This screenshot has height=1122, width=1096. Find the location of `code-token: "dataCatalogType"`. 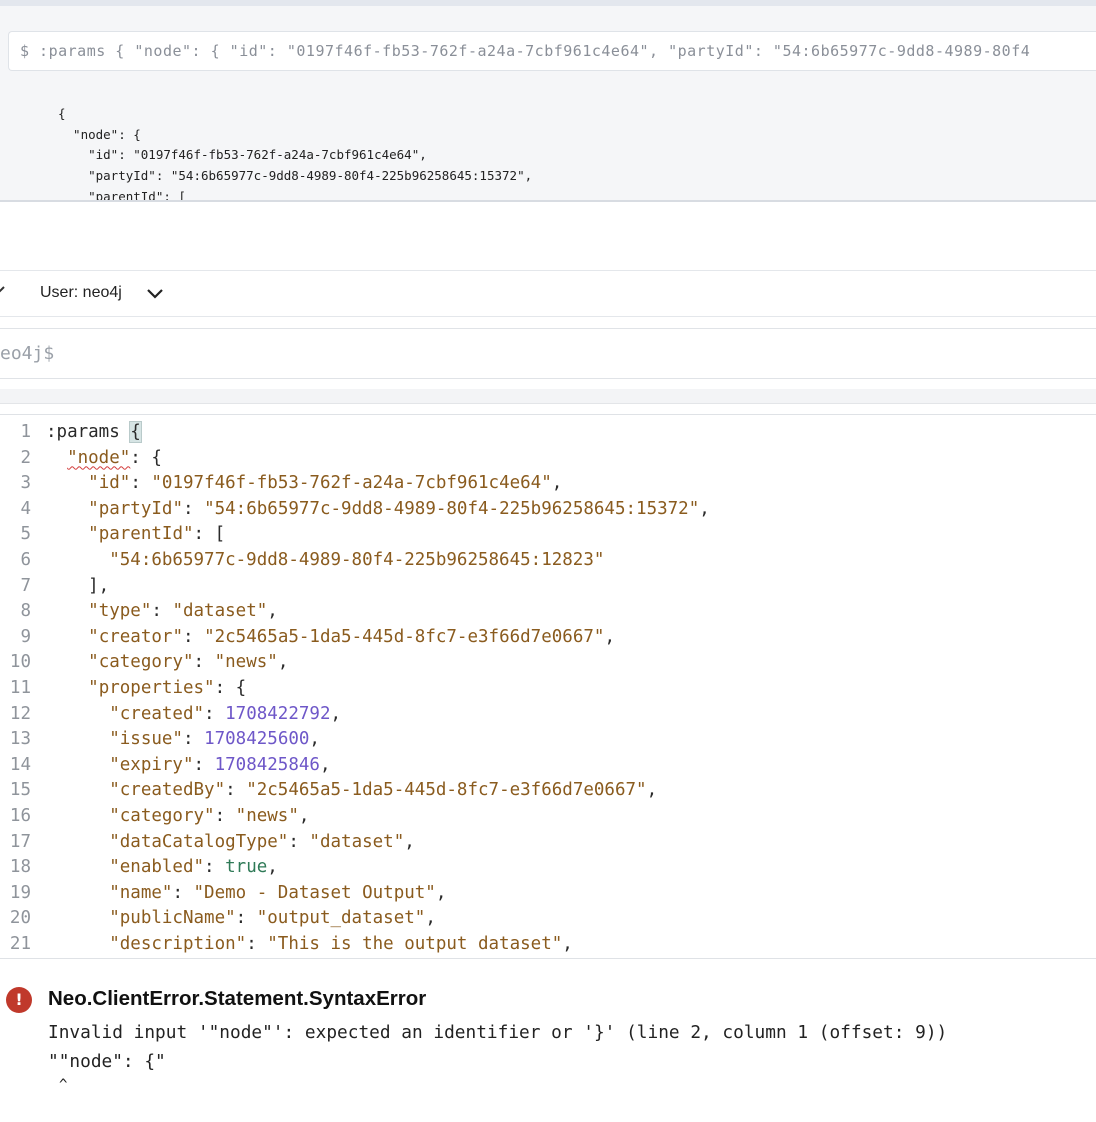

code-token: "dataCatalogType" is located at coordinates (199, 841).